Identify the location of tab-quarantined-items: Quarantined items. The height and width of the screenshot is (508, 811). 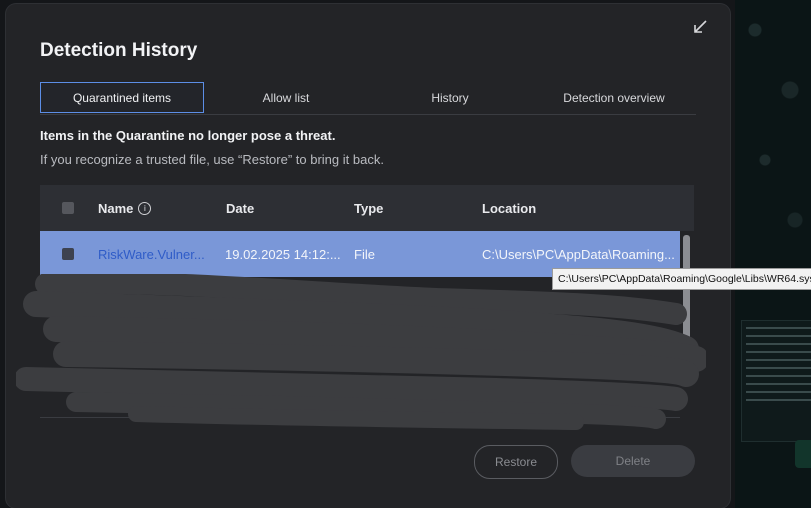
(122, 97).